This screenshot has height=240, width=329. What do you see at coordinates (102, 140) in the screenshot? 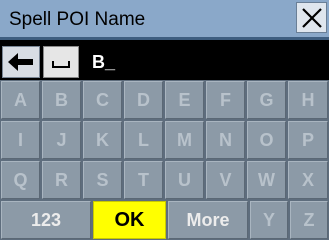
I see `key-k: K` at bounding box center [102, 140].